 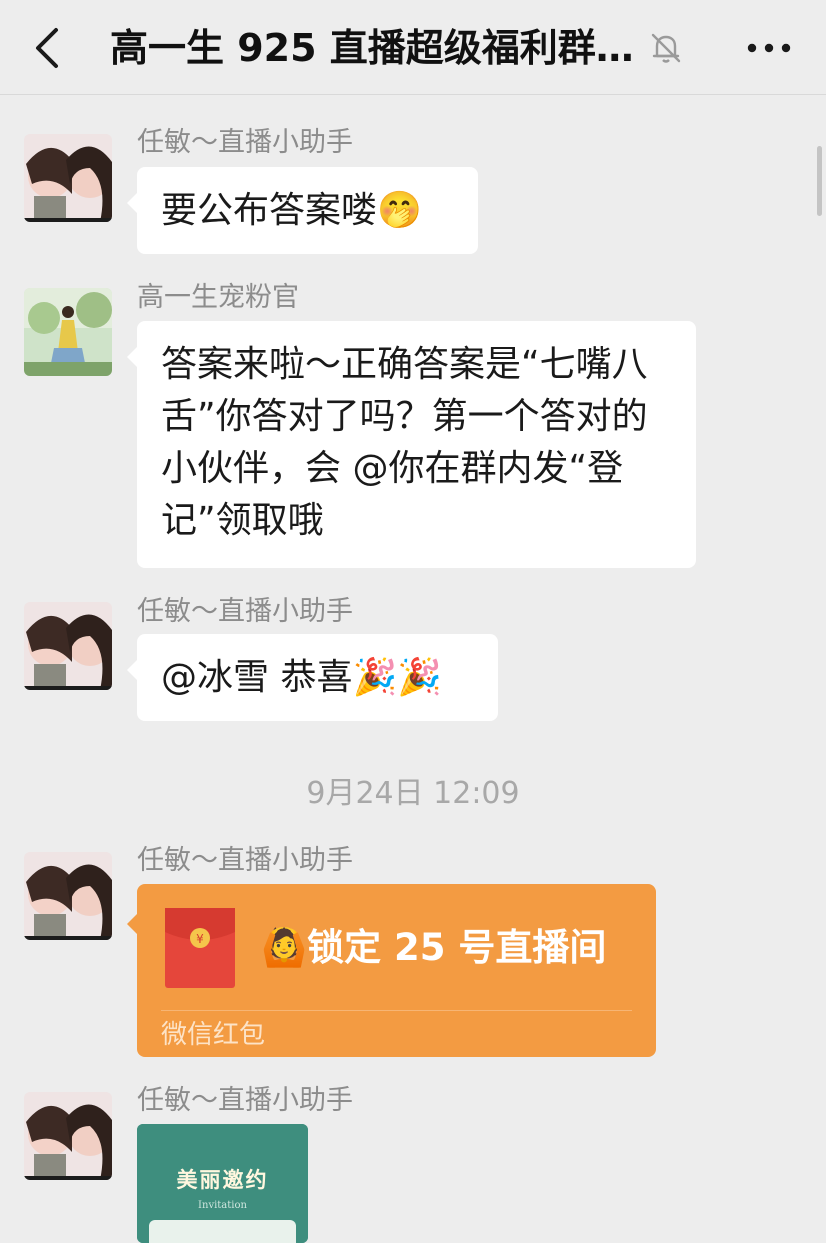 I want to click on red-packet-label: 微信红包, so click(x=213, y=1035).